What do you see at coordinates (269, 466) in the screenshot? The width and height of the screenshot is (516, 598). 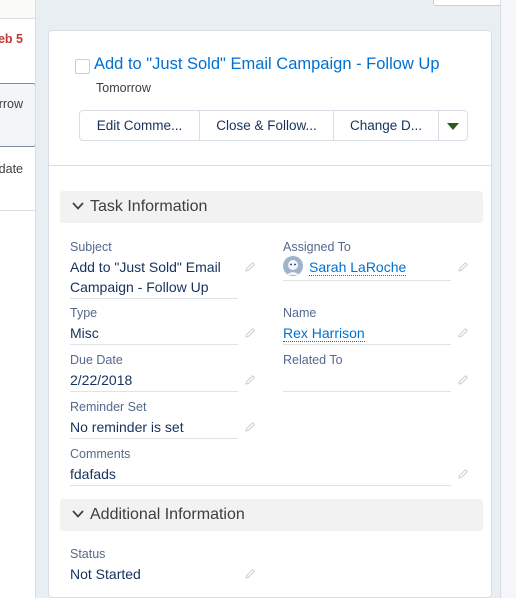 I see `field-comments: Comments fdafads` at bounding box center [269, 466].